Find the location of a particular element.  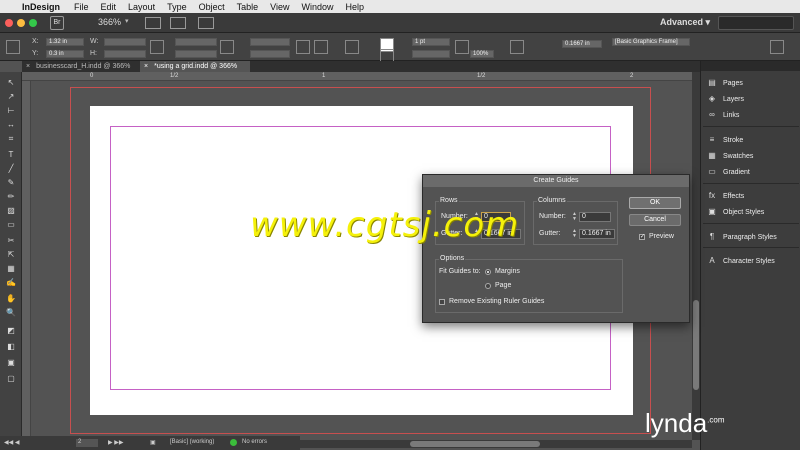

scale-x-field is located at coordinates (196, 42).